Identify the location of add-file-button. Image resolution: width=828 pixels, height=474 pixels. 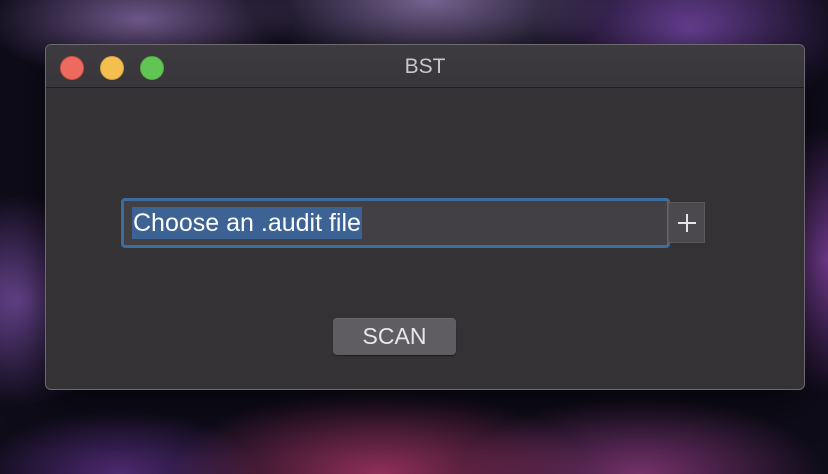
(686, 222).